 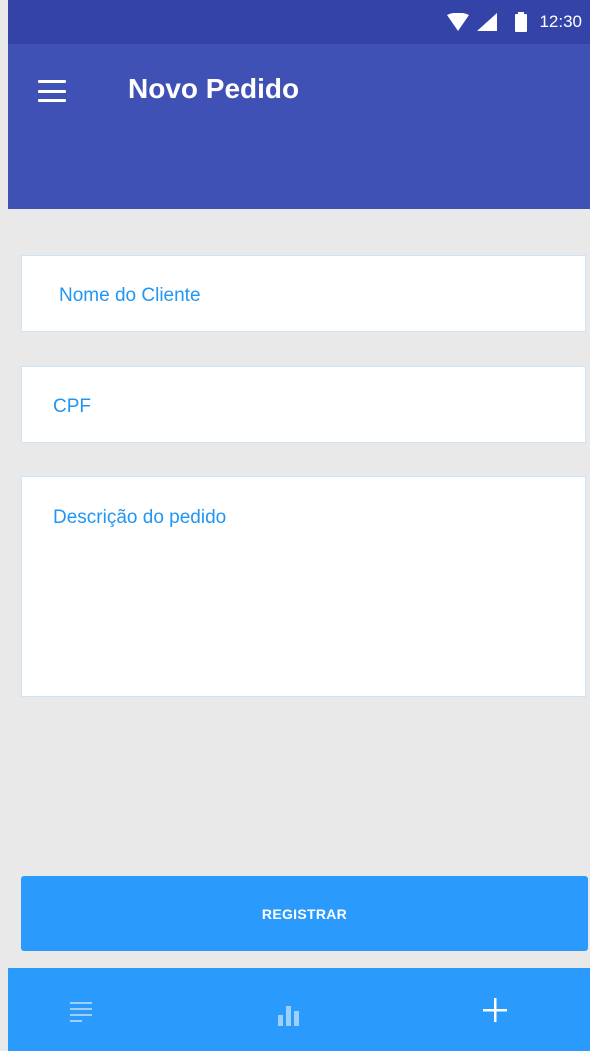 I want to click on plus-icon, so click(x=495, y=1010).